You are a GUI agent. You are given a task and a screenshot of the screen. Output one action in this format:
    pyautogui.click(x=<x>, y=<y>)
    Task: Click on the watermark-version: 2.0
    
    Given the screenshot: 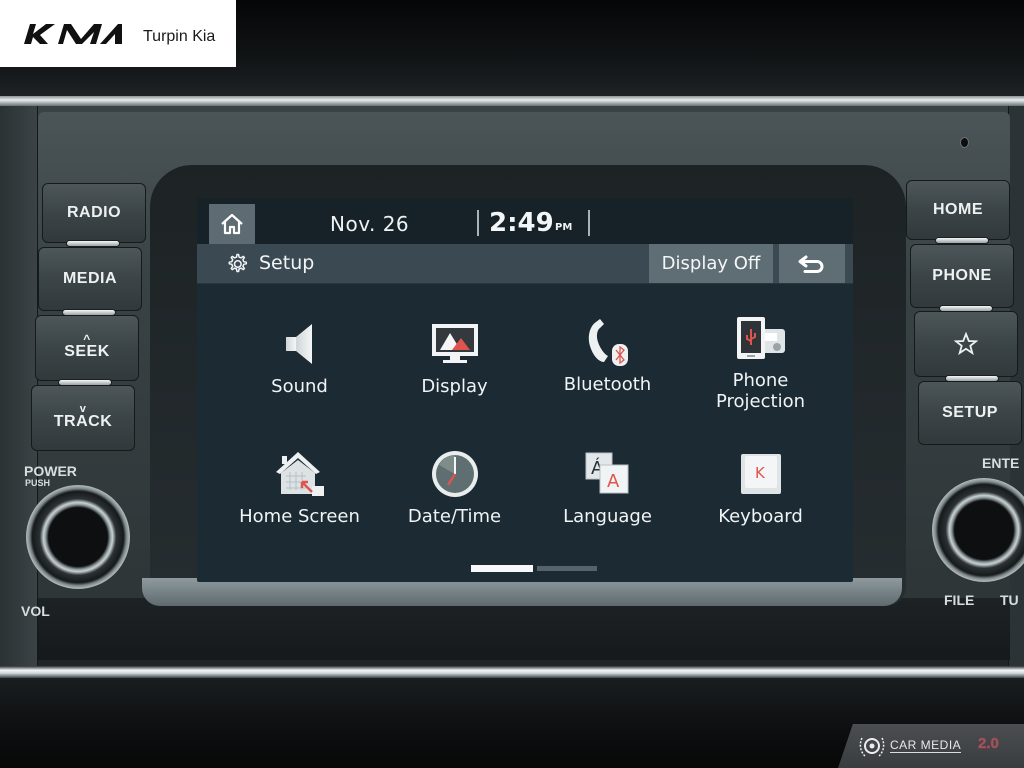 What is the action you would take?
    pyautogui.click(x=988, y=744)
    